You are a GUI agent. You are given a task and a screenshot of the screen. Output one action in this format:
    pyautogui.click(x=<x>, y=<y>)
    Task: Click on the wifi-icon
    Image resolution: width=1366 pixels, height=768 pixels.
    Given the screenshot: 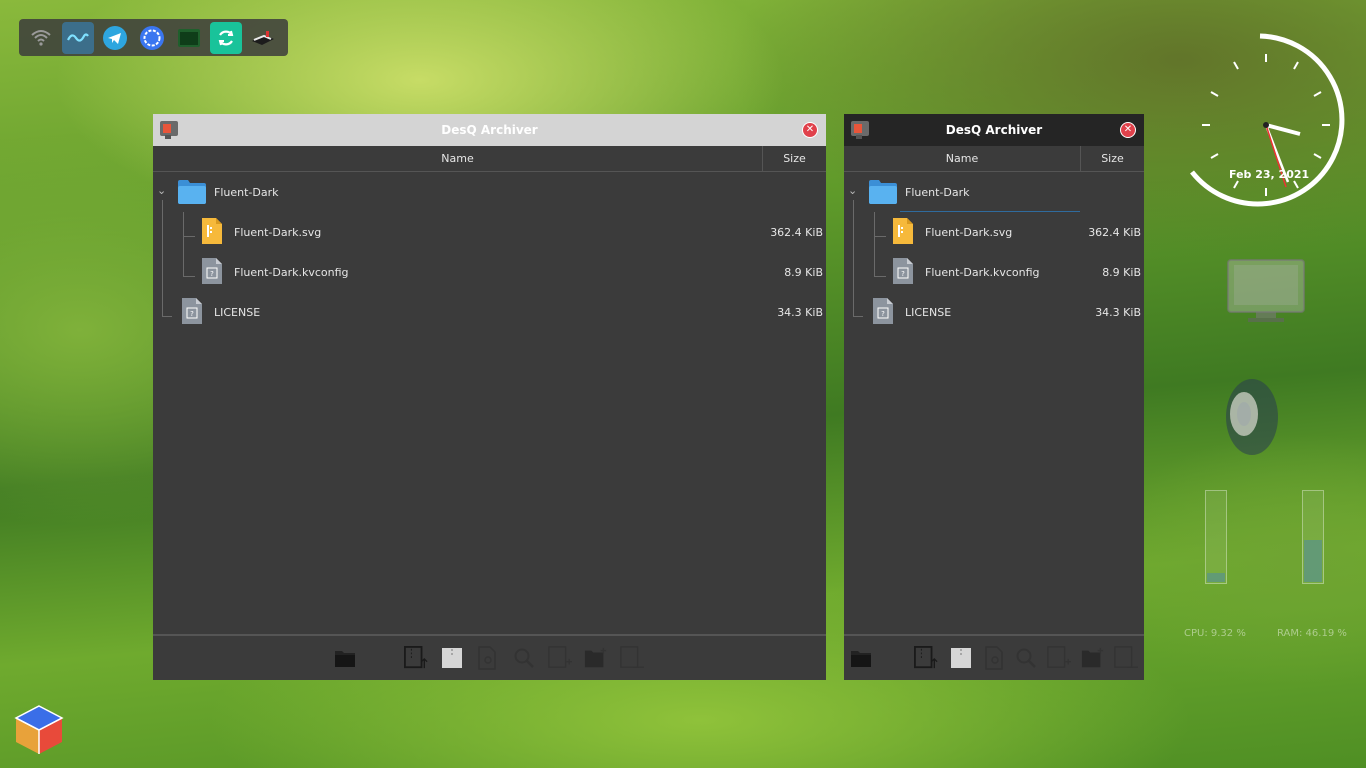 What is the action you would take?
    pyautogui.click(x=41, y=38)
    